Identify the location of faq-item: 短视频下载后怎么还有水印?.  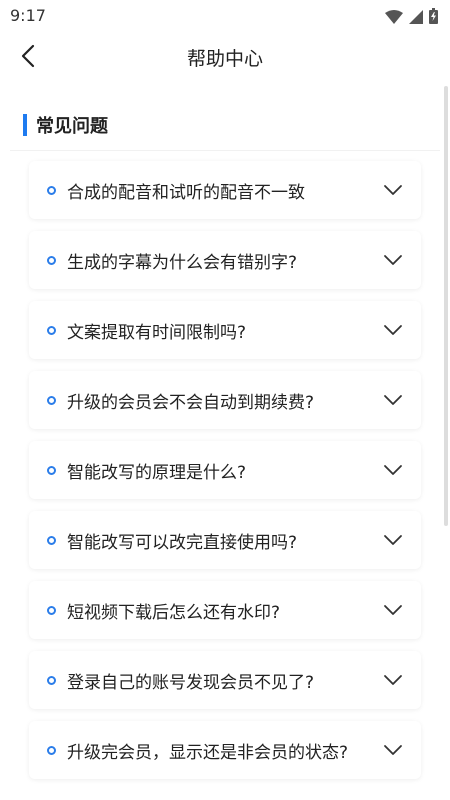
(225, 610).